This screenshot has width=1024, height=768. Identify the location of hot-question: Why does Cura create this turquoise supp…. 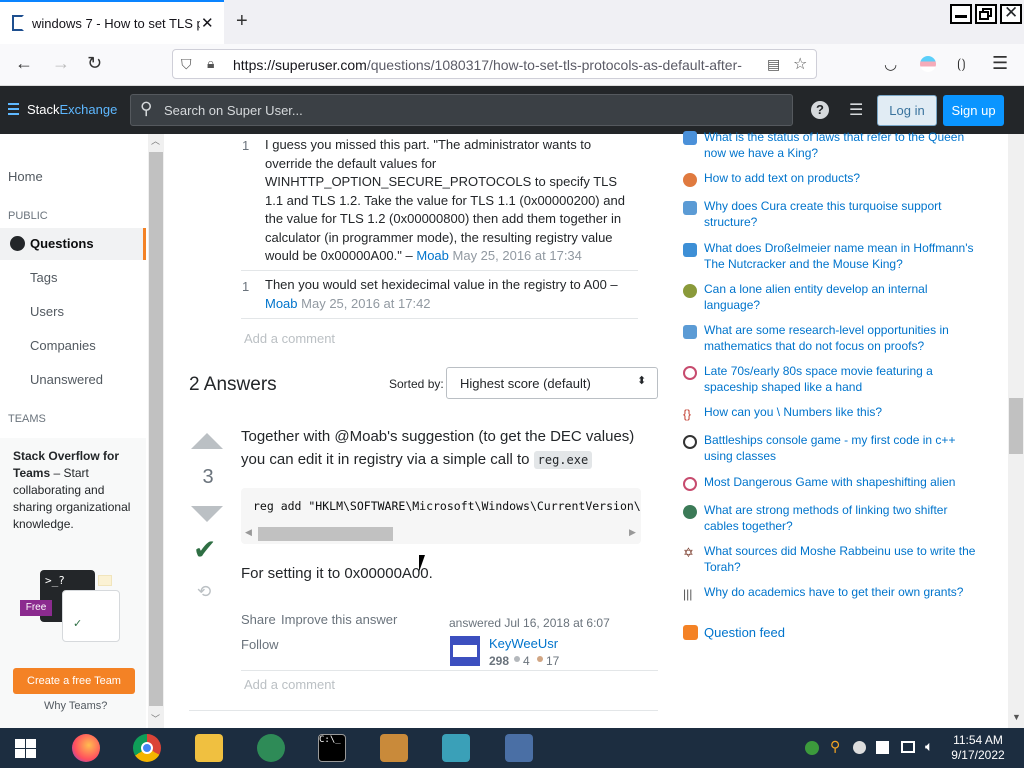
(841, 214).